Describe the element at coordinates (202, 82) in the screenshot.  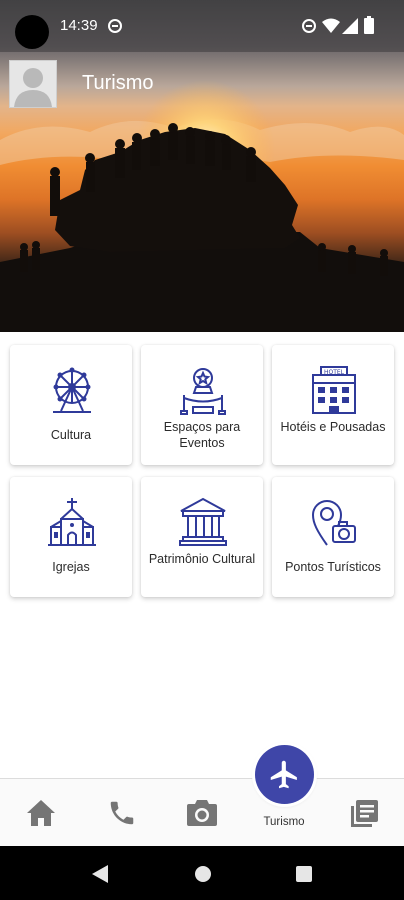
I see `app-header` at that location.